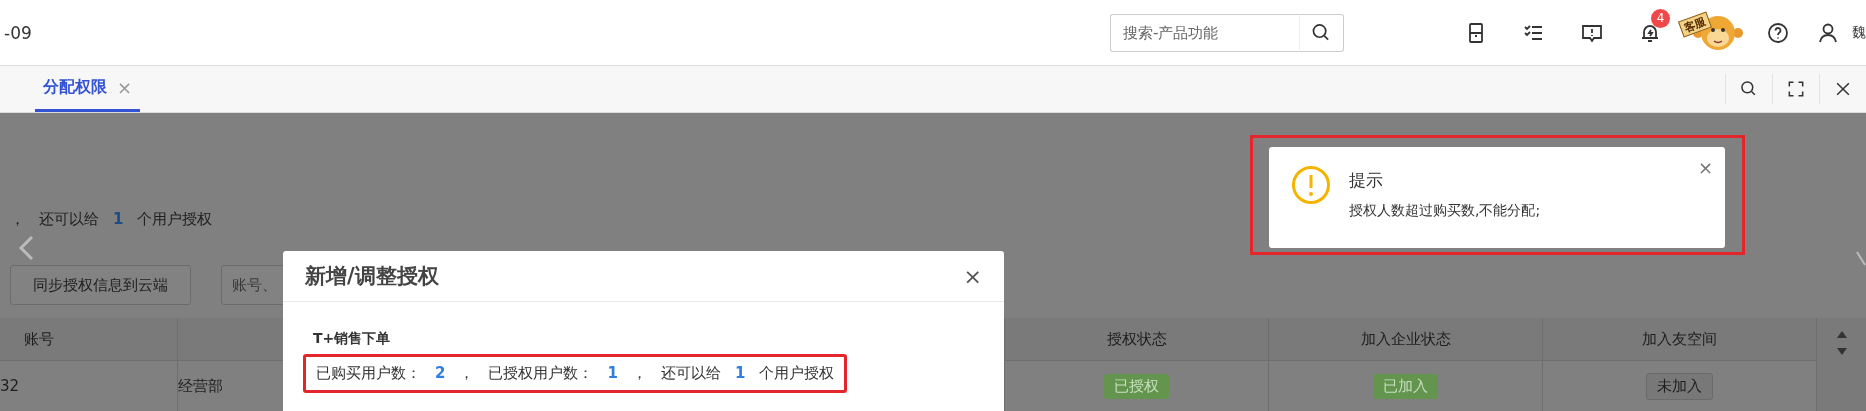  Describe the element at coordinates (1680, 339) in the screenshot. I see `column-header: 加入友空间` at that location.